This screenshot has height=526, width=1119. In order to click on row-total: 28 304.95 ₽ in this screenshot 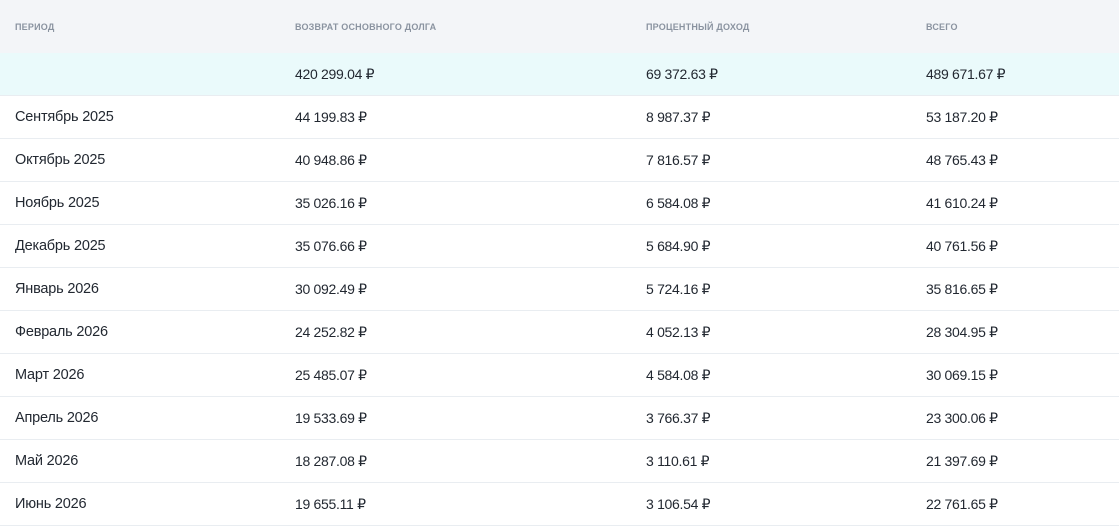, I will do `click(962, 331)`.